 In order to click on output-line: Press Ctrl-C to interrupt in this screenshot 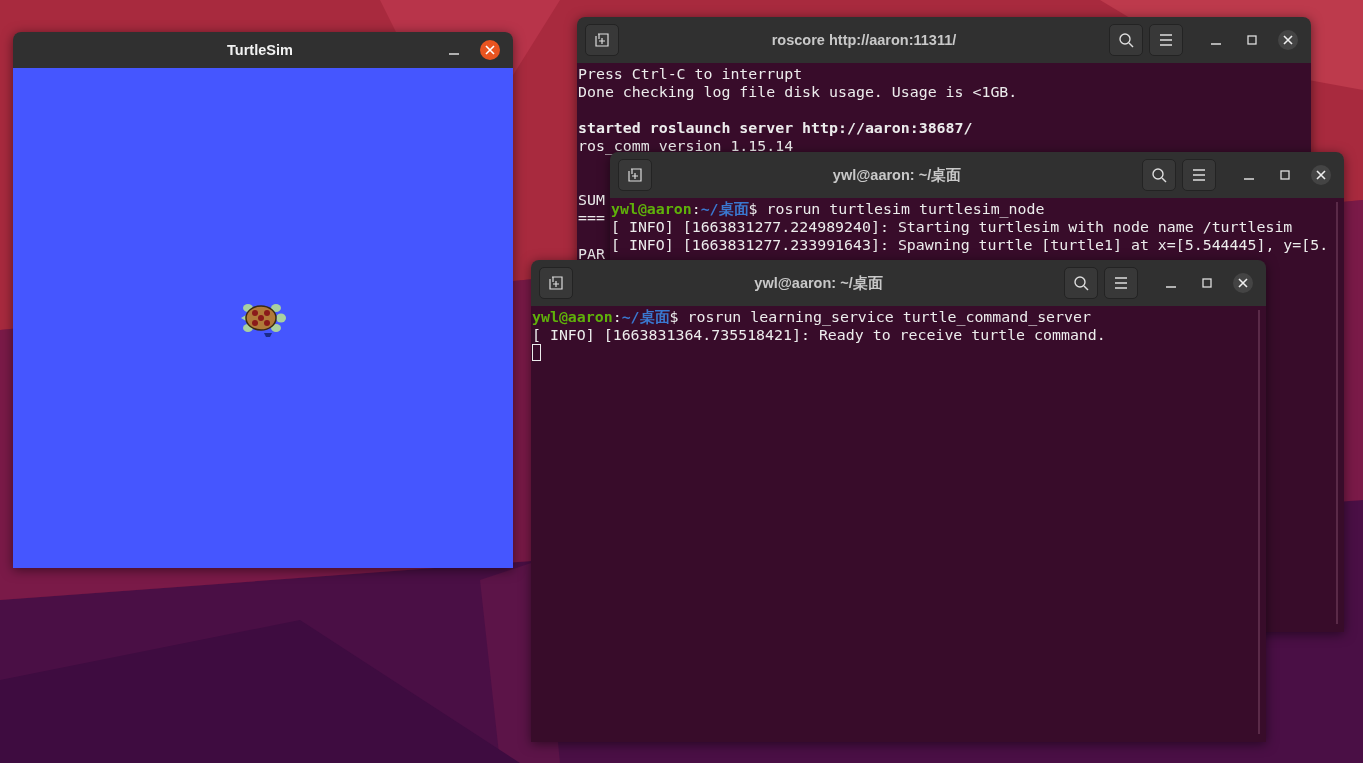, I will do `click(690, 74)`.